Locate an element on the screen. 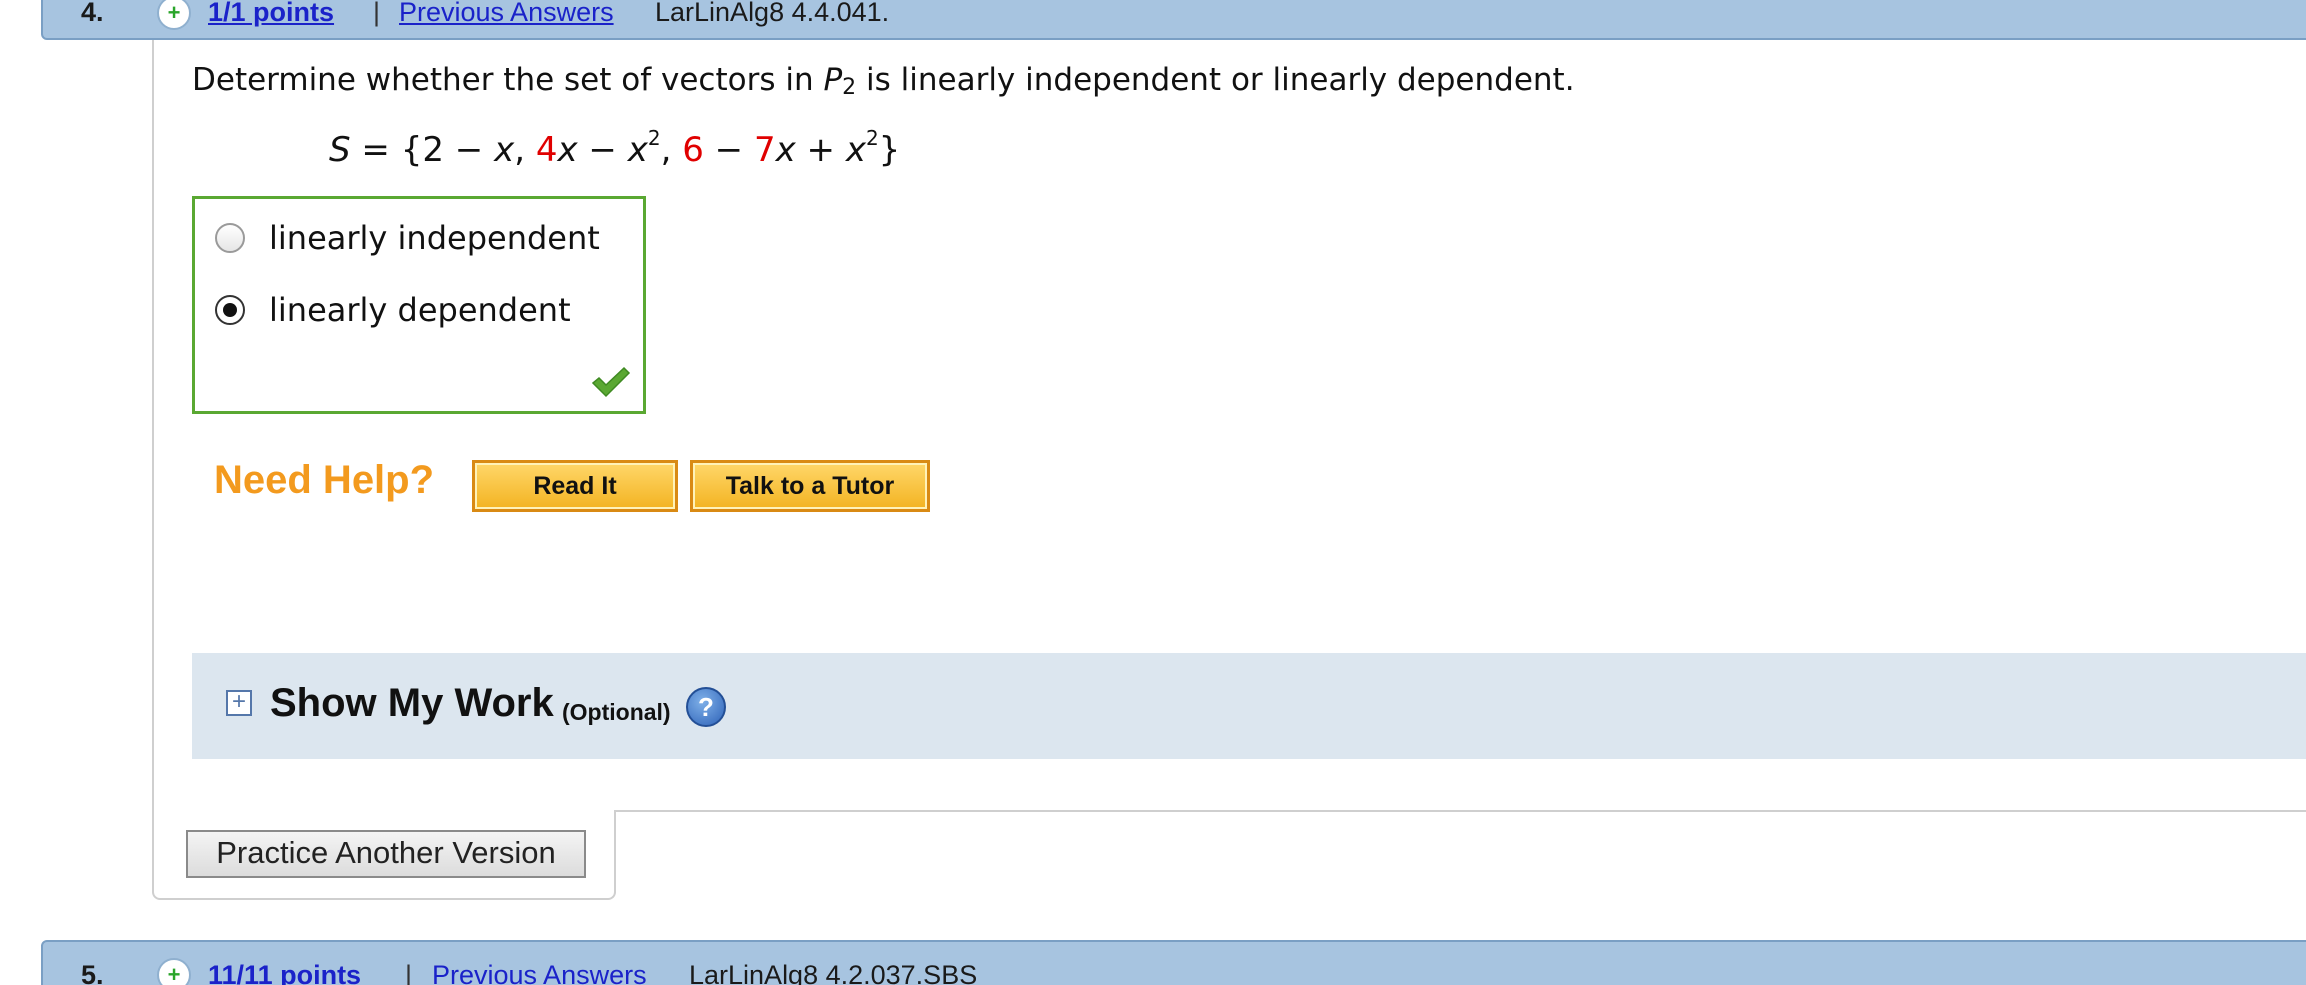 The width and height of the screenshot is (2306, 985). read-it-button: Read It is located at coordinates (575, 486).